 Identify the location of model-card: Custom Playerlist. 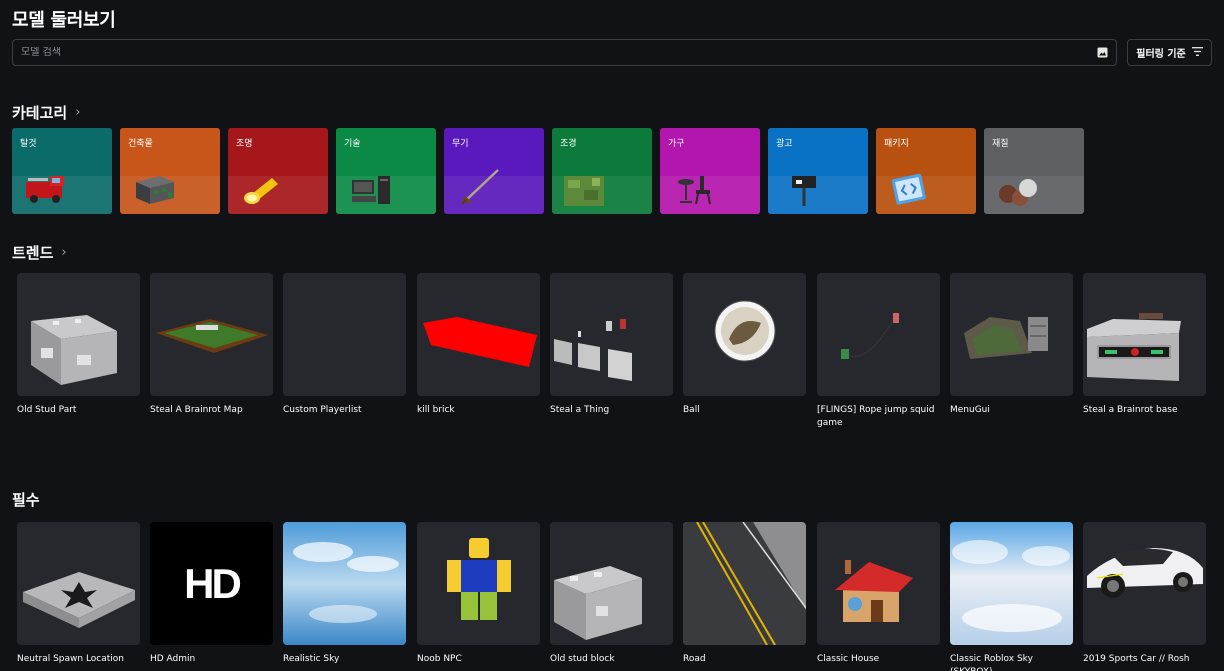
(344, 345).